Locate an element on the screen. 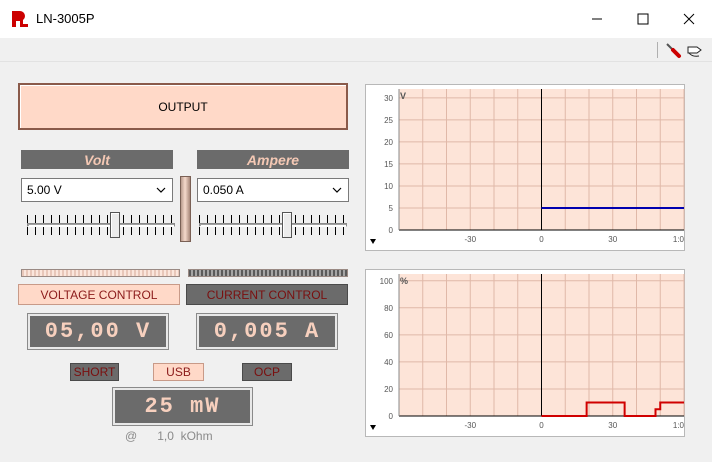 This screenshot has width=712, height=462. load-at-symbol: @ is located at coordinates (131, 436).